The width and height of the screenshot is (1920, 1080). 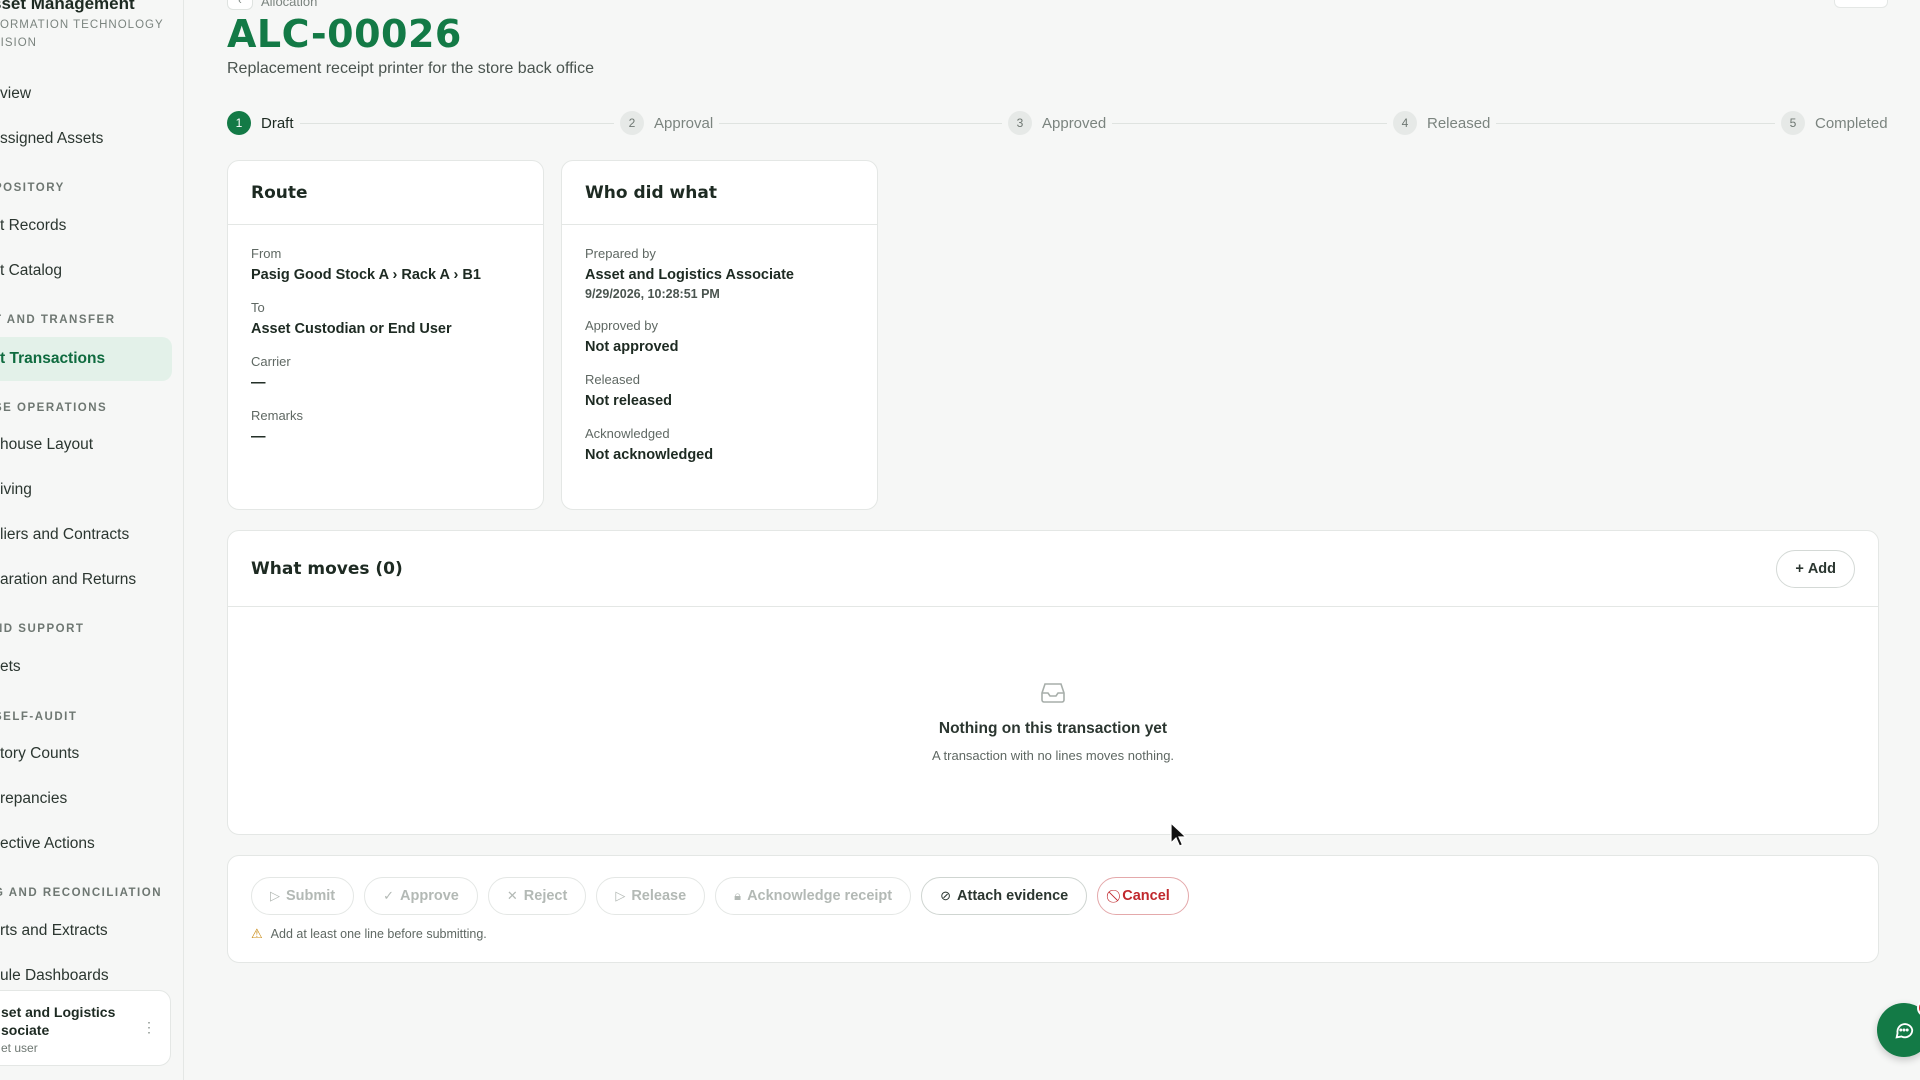 I want to click on acknowledge-receipt-button: 🔒︎ Acknowledge receipt, so click(x=813, y=896).